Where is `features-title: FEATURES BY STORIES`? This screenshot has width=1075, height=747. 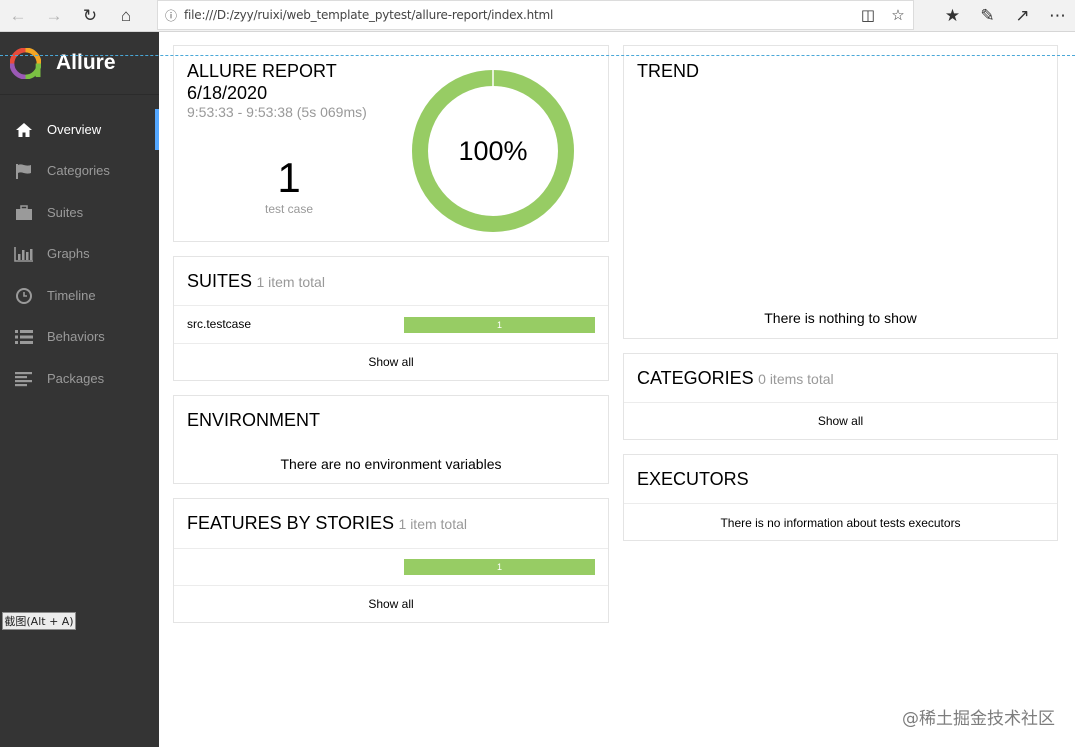 features-title: FEATURES BY STORIES is located at coordinates (291, 523).